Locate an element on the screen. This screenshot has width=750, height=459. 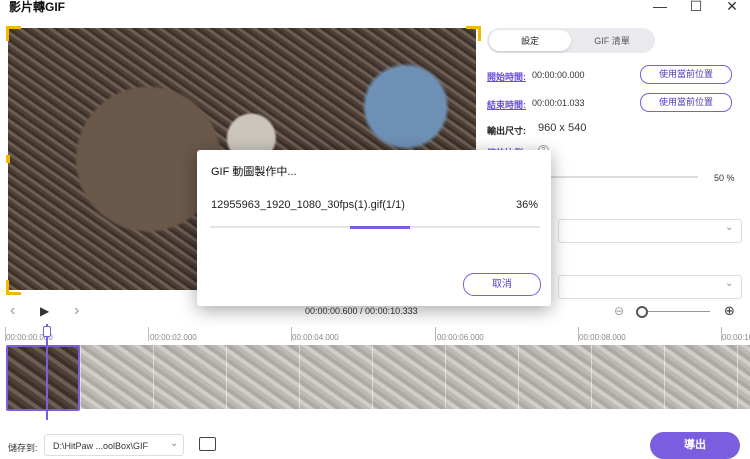
progress-fill is located at coordinates (380, 227).